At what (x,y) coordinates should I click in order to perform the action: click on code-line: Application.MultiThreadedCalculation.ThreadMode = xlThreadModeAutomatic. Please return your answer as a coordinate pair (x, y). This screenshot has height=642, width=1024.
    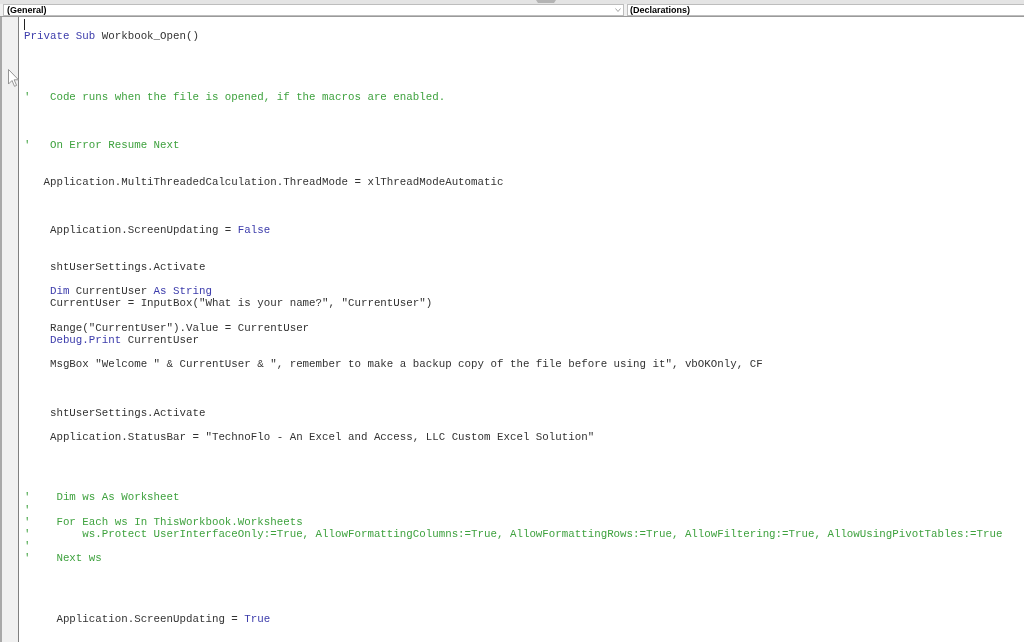
    Looking at the image, I should click on (273, 181).